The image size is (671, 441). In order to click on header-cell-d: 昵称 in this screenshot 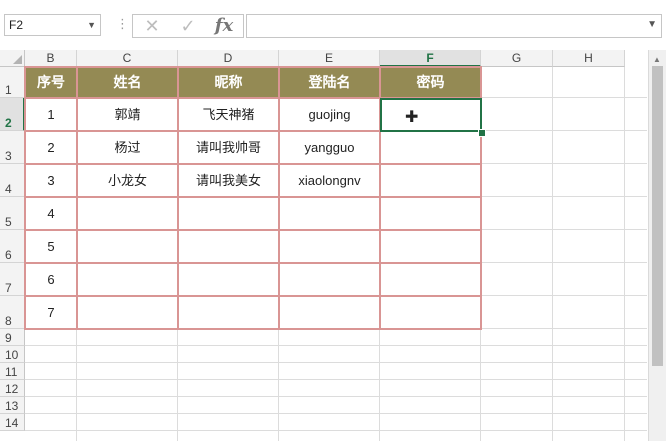, I will do `click(228, 82)`.